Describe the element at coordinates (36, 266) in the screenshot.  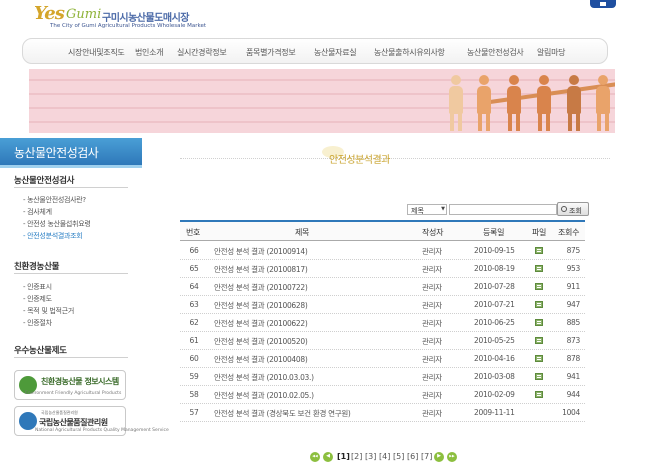
I see `sidebar-heading-eco: 친환경농산물` at that location.